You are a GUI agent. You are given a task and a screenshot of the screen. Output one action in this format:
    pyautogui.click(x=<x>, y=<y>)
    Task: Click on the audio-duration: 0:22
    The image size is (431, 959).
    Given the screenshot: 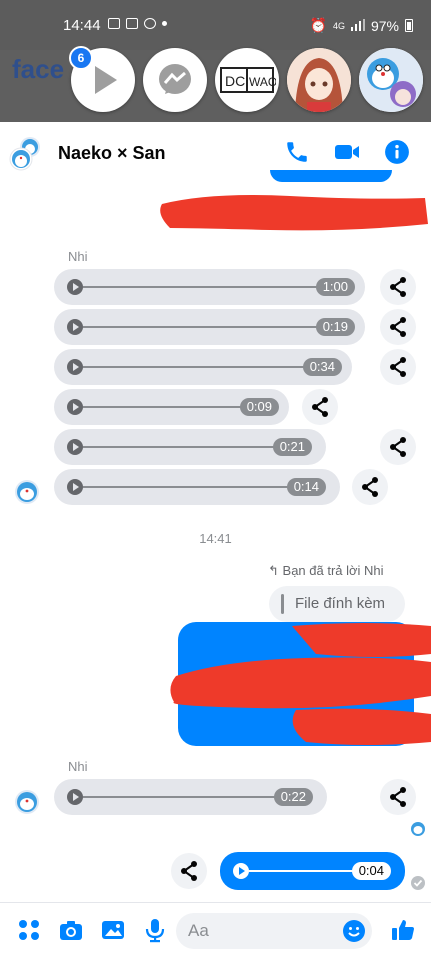 What is the action you would take?
    pyautogui.click(x=293, y=797)
    